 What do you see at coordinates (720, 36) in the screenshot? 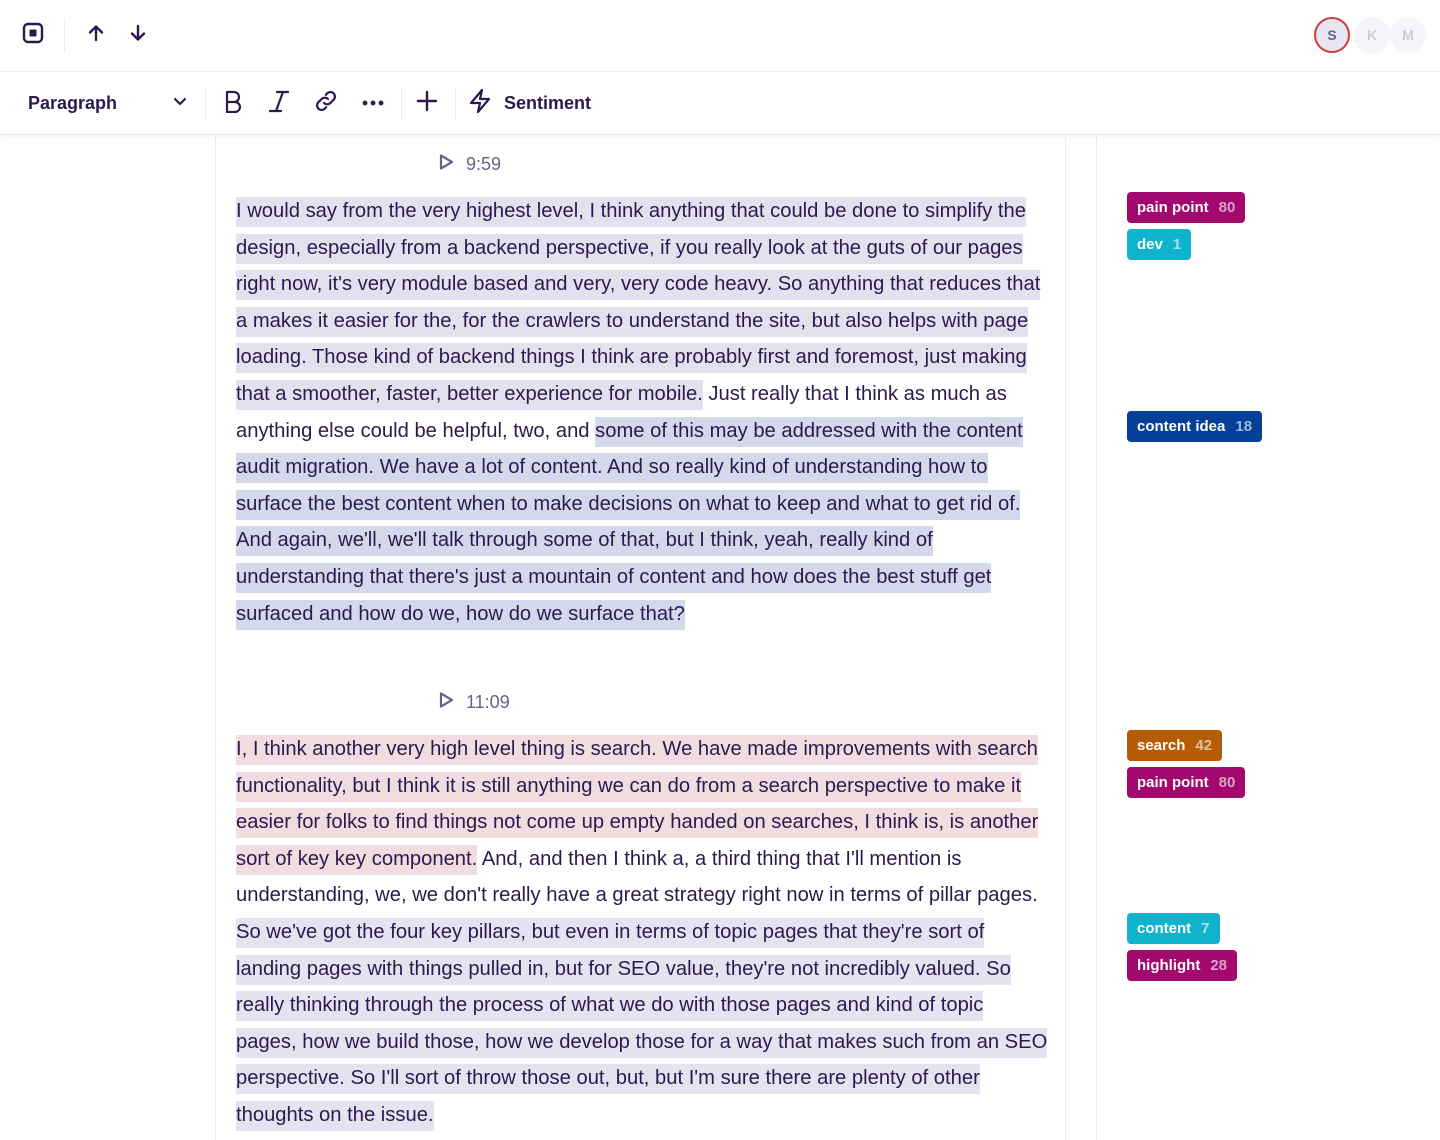
I see `top-bar: S K M` at bounding box center [720, 36].